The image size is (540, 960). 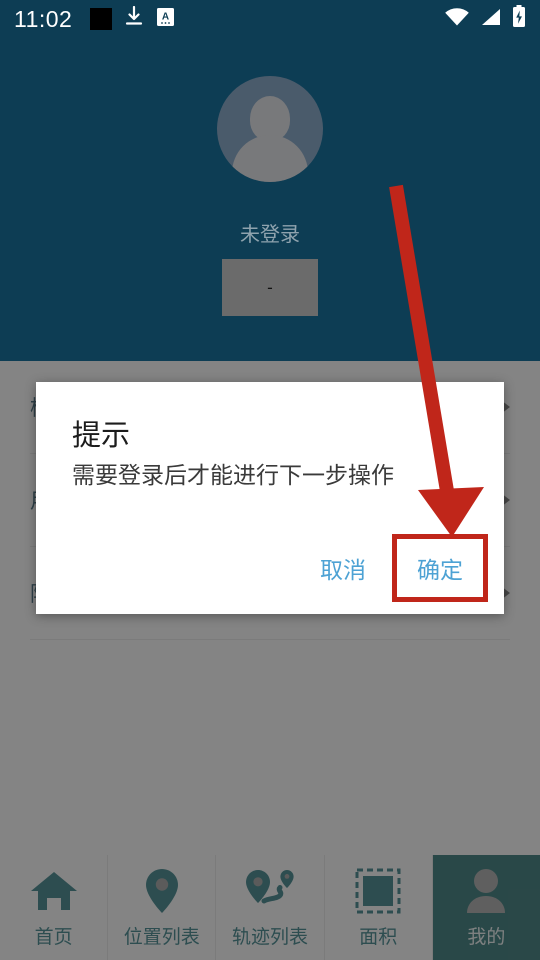 What do you see at coordinates (233, 475) in the screenshot?
I see `dialog-message: 需要登录后才能进行下一步操作` at bounding box center [233, 475].